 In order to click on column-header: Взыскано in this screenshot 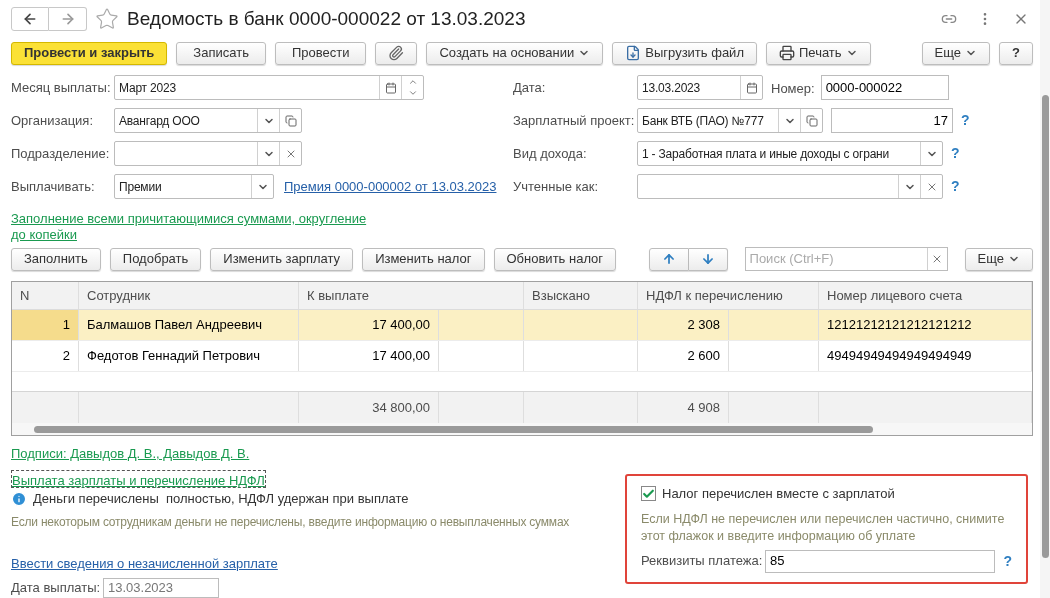, I will do `click(581, 295)`.